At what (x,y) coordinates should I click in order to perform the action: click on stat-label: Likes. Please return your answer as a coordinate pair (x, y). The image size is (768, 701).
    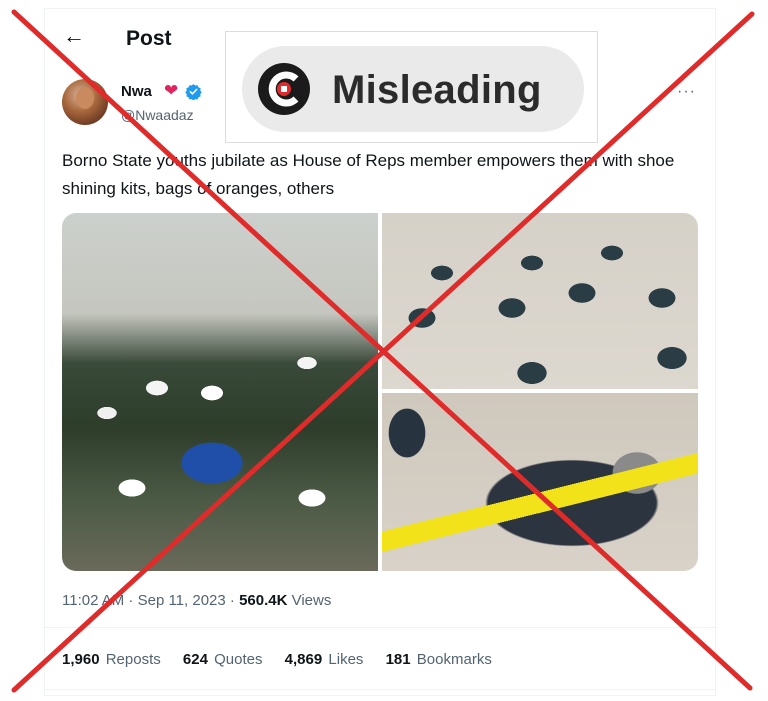
    Looking at the image, I should click on (346, 659).